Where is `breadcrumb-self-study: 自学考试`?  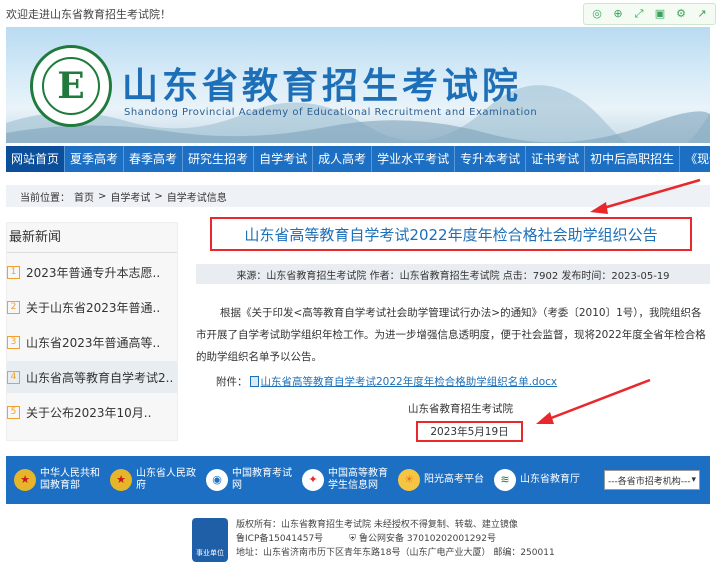
breadcrumb-self-study: 自学考试 is located at coordinates (130, 196).